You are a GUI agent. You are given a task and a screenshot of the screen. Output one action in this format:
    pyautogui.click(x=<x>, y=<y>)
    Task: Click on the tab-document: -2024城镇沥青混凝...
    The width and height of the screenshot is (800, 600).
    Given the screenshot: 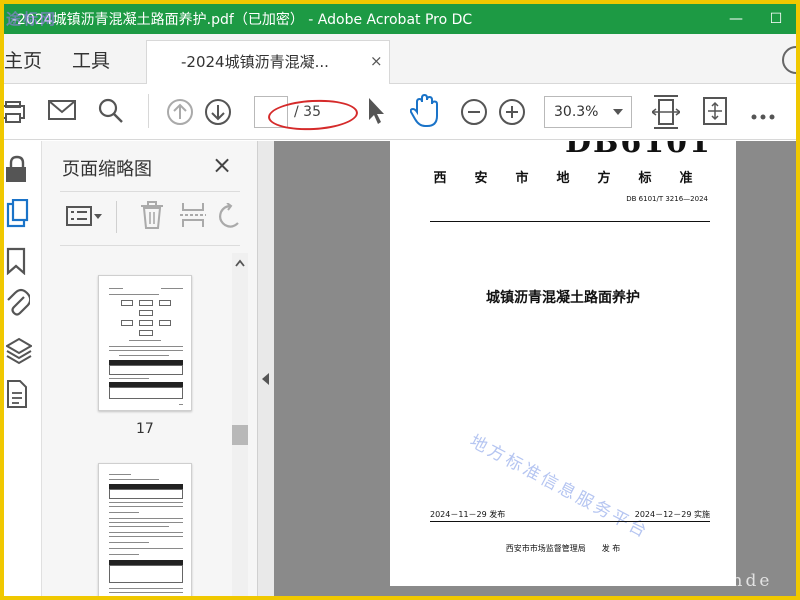 What is the action you would take?
    pyautogui.click(x=268, y=62)
    